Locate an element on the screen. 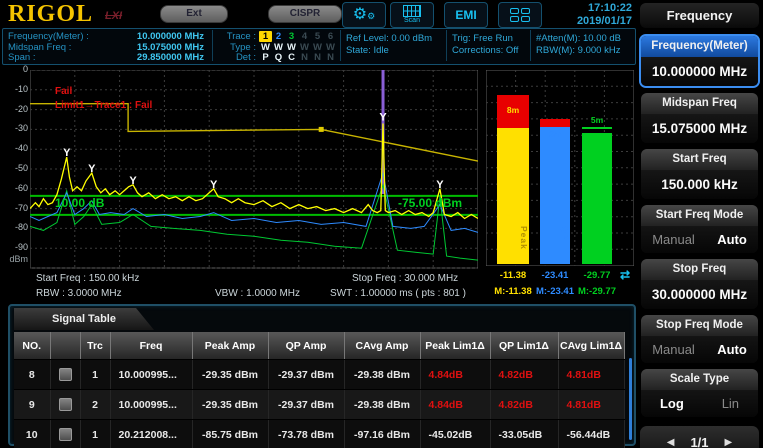 The image size is (763, 448). option-log: Log is located at coordinates (672, 403).